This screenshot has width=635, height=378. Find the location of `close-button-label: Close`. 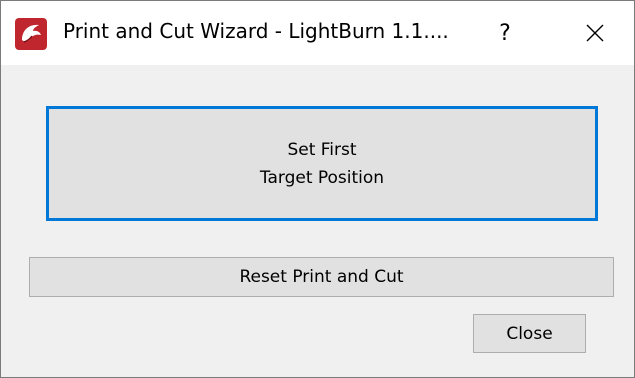

close-button-label: Close is located at coordinates (529, 333).